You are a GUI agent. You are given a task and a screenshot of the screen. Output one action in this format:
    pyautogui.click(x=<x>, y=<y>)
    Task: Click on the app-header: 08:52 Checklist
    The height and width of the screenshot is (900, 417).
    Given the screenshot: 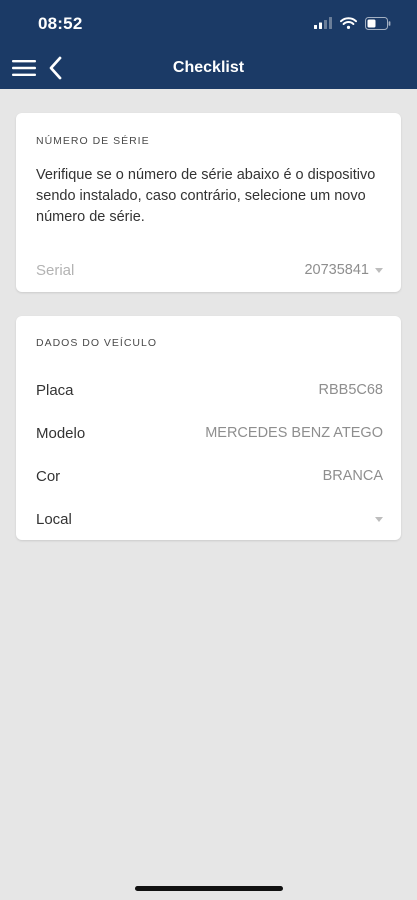 What is the action you would take?
    pyautogui.click(x=208, y=44)
    